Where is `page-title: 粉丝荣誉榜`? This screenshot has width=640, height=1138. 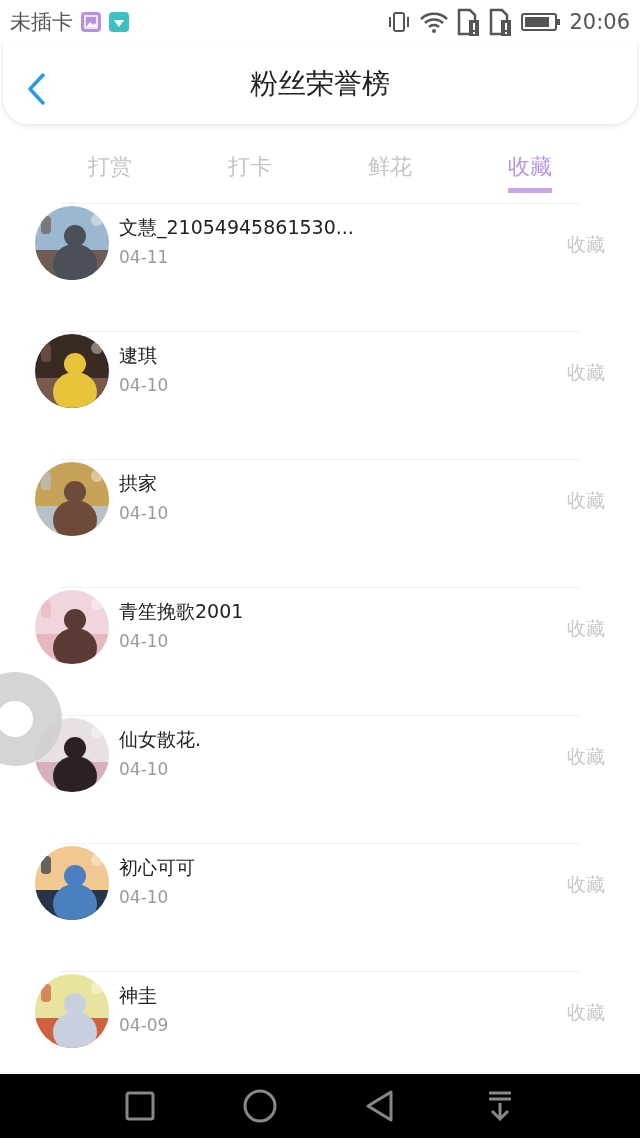 page-title: 粉丝荣誉榜 is located at coordinates (320, 84).